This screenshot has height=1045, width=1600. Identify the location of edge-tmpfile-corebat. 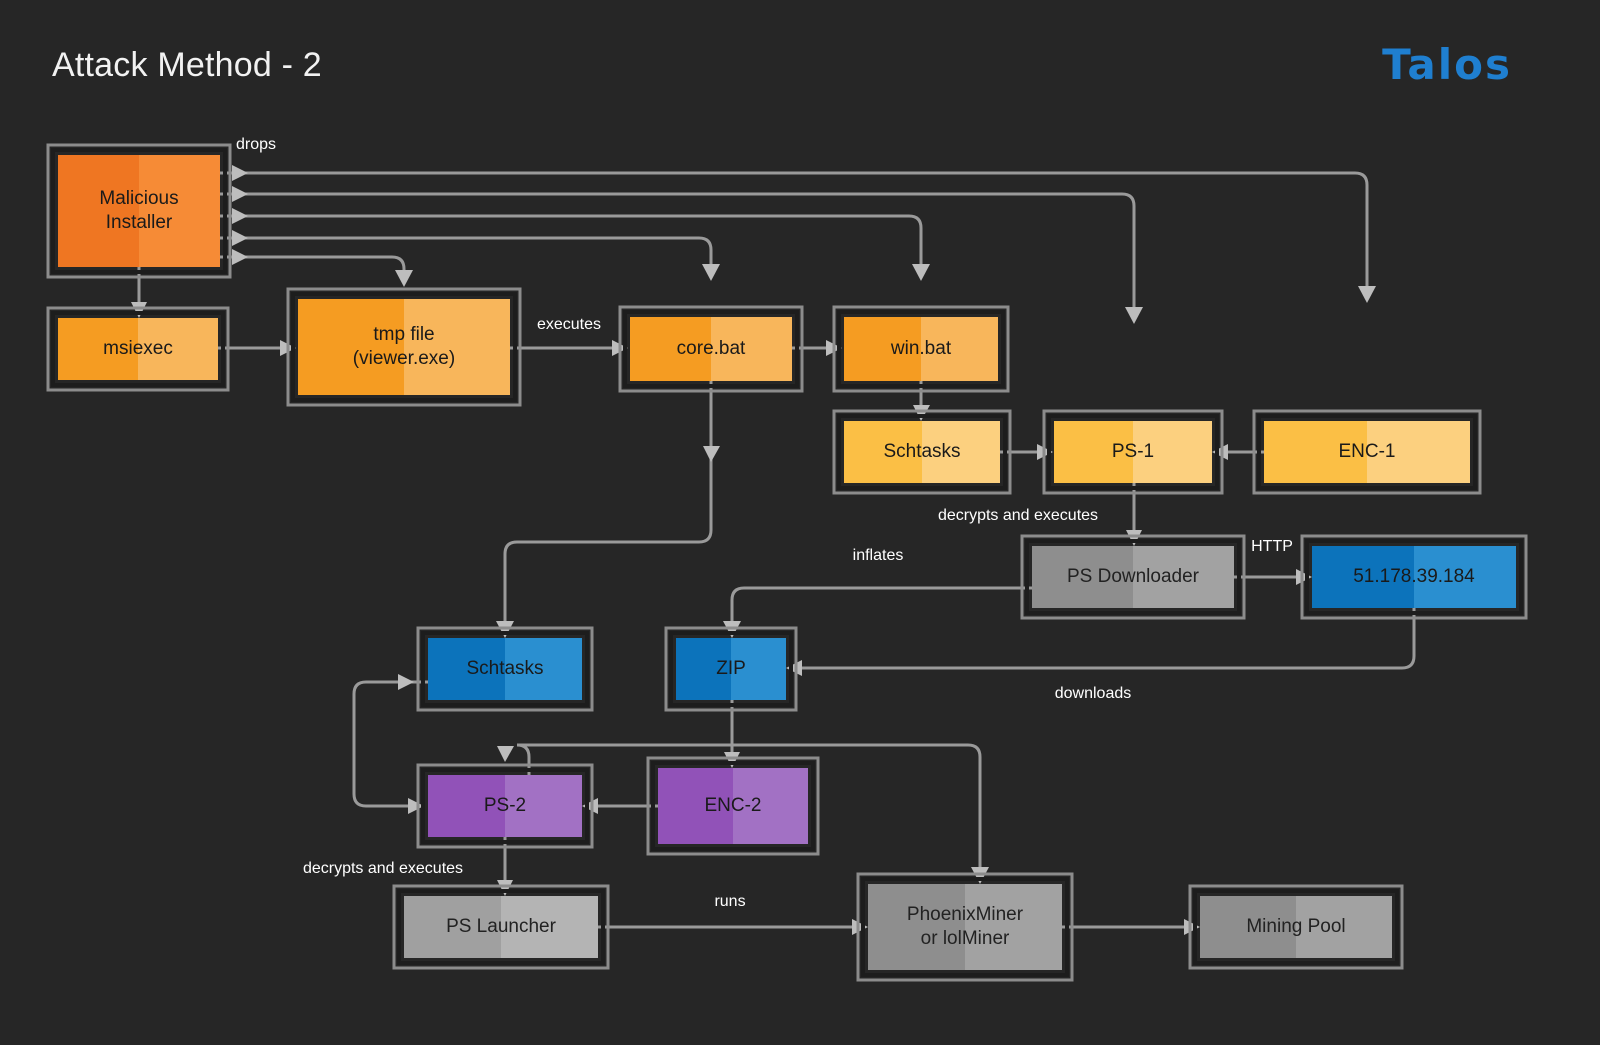
(569, 348).